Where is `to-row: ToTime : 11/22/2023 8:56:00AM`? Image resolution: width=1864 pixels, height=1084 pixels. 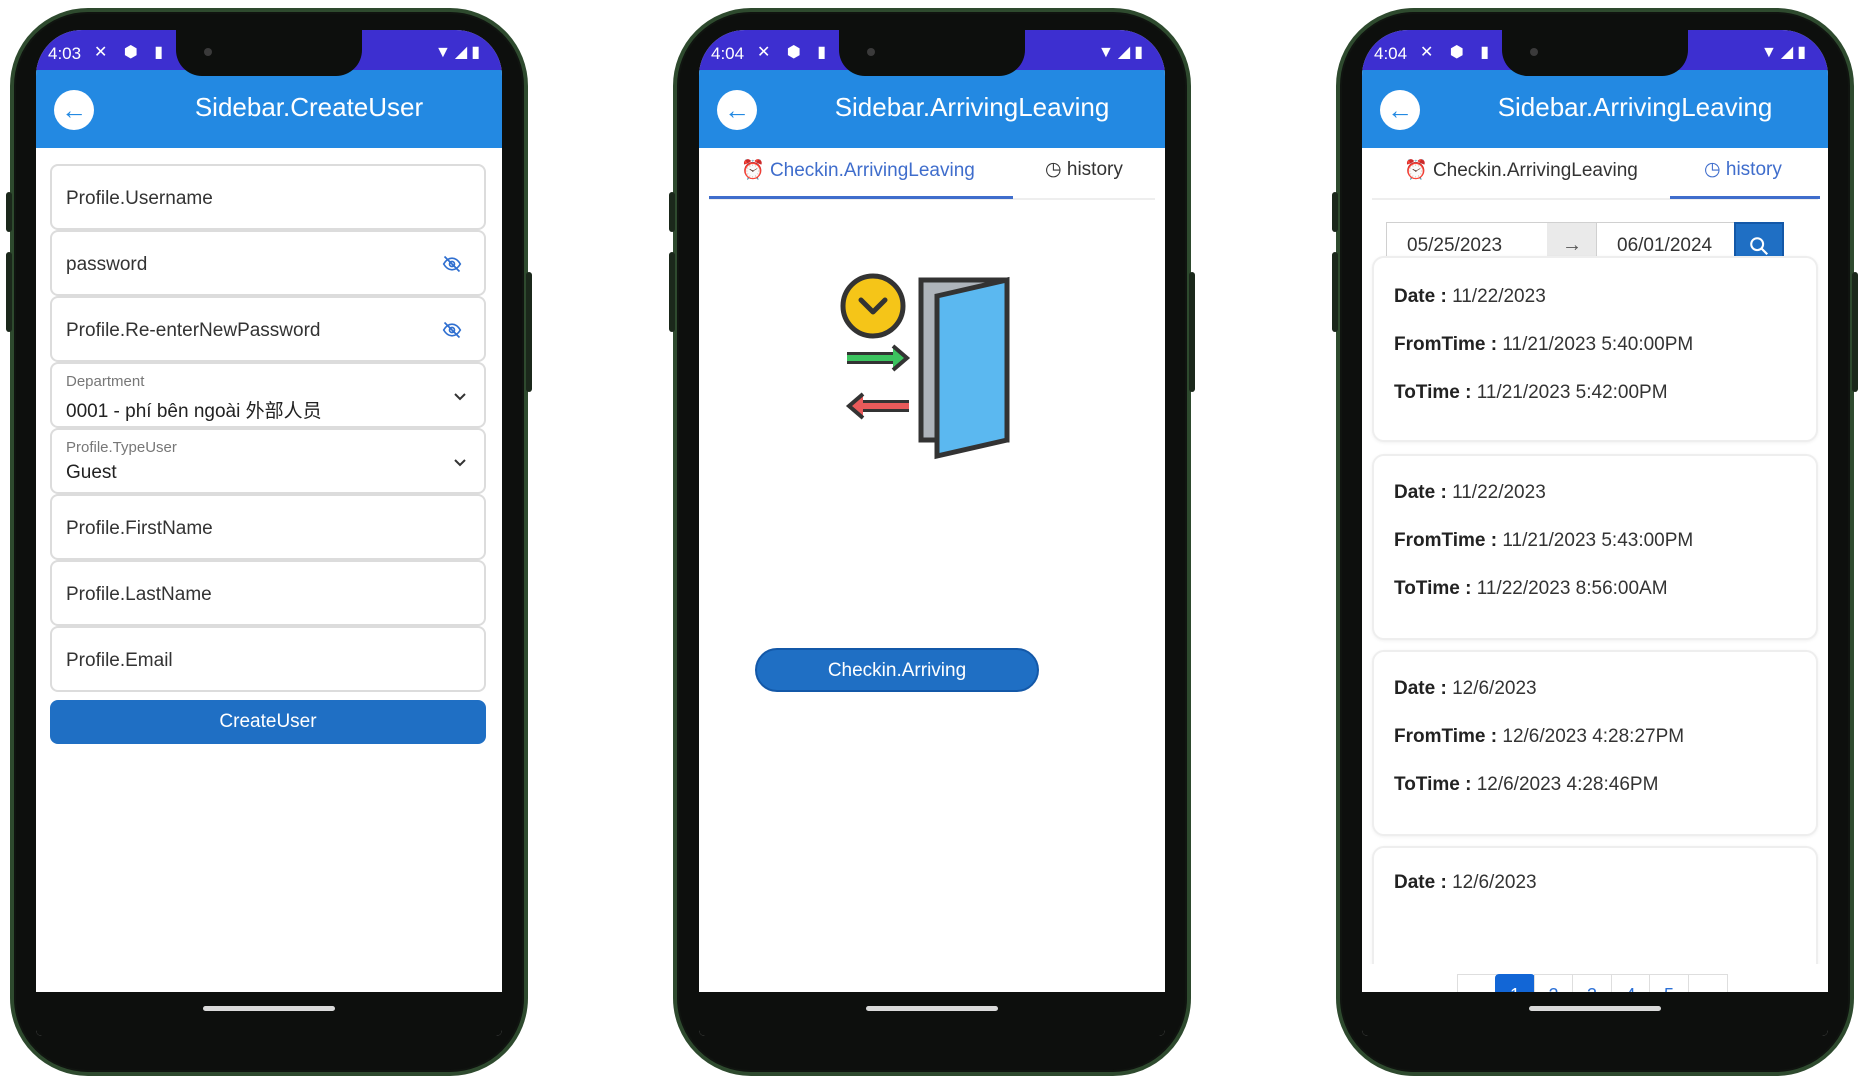
to-row: ToTime : 11/22/2023 8:56:00AM is located at coordinates (1531, 589).